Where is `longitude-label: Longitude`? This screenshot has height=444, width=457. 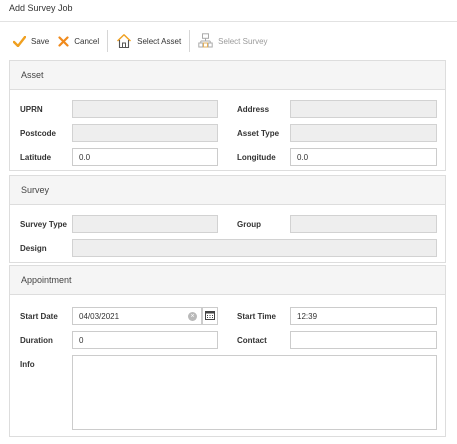
longitude-label: Longitude is located at coordinates (256, 157).